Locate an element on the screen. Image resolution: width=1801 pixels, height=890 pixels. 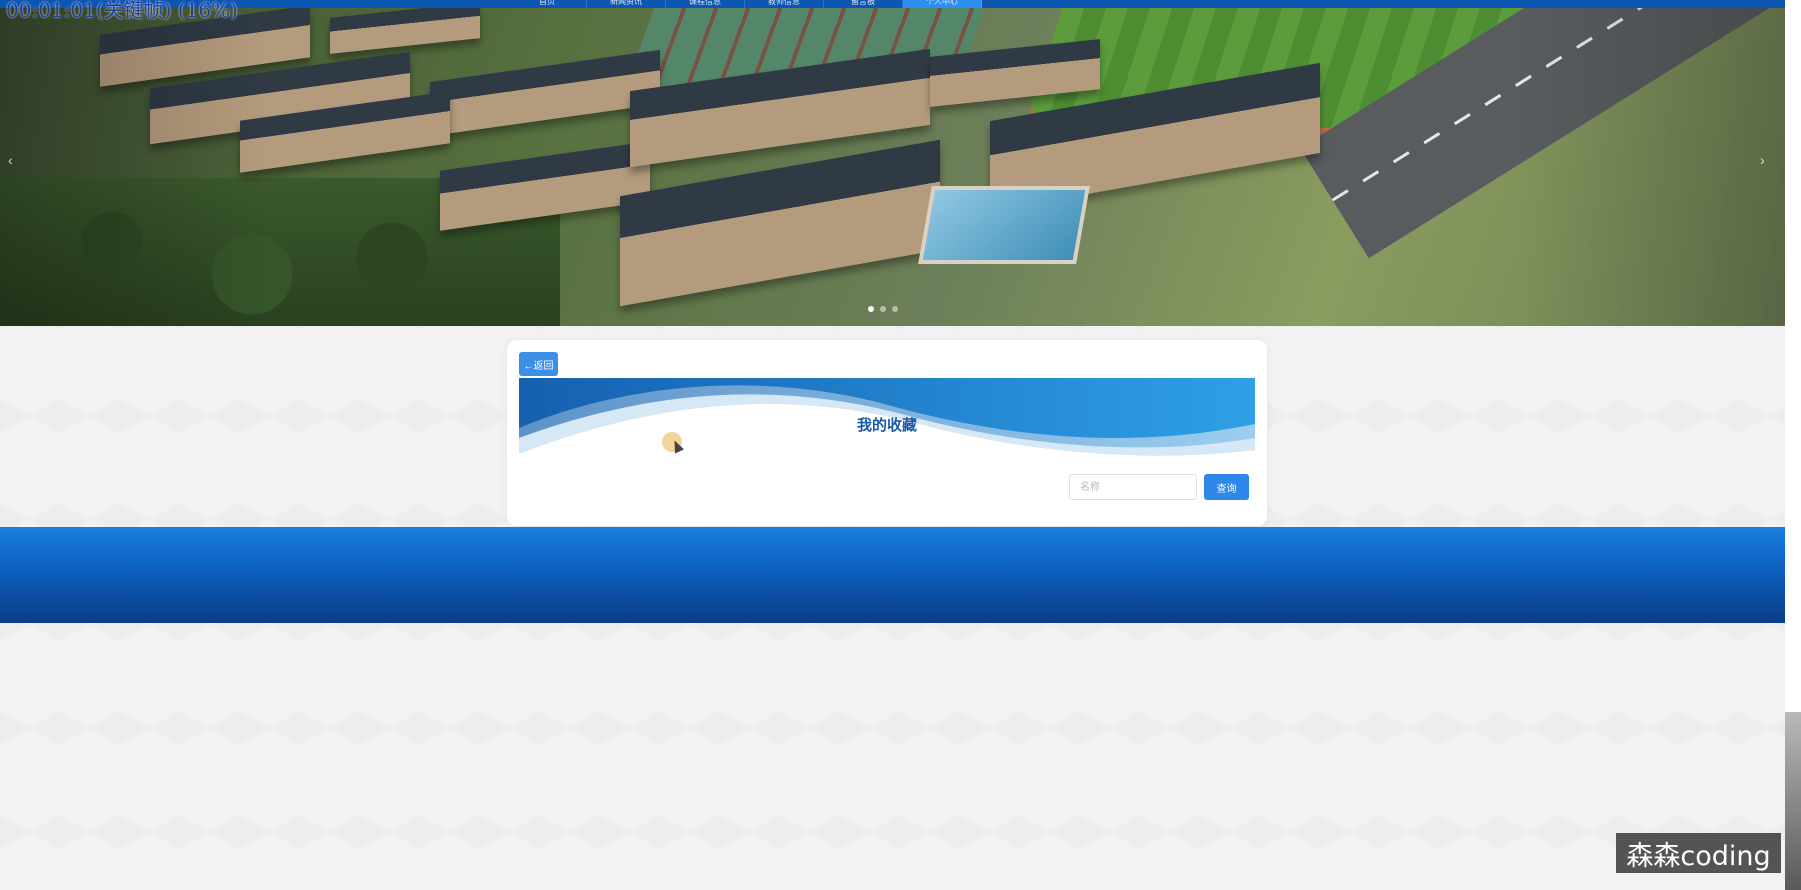
carousel-next-icon: › is located at coordinates (1762, 160).